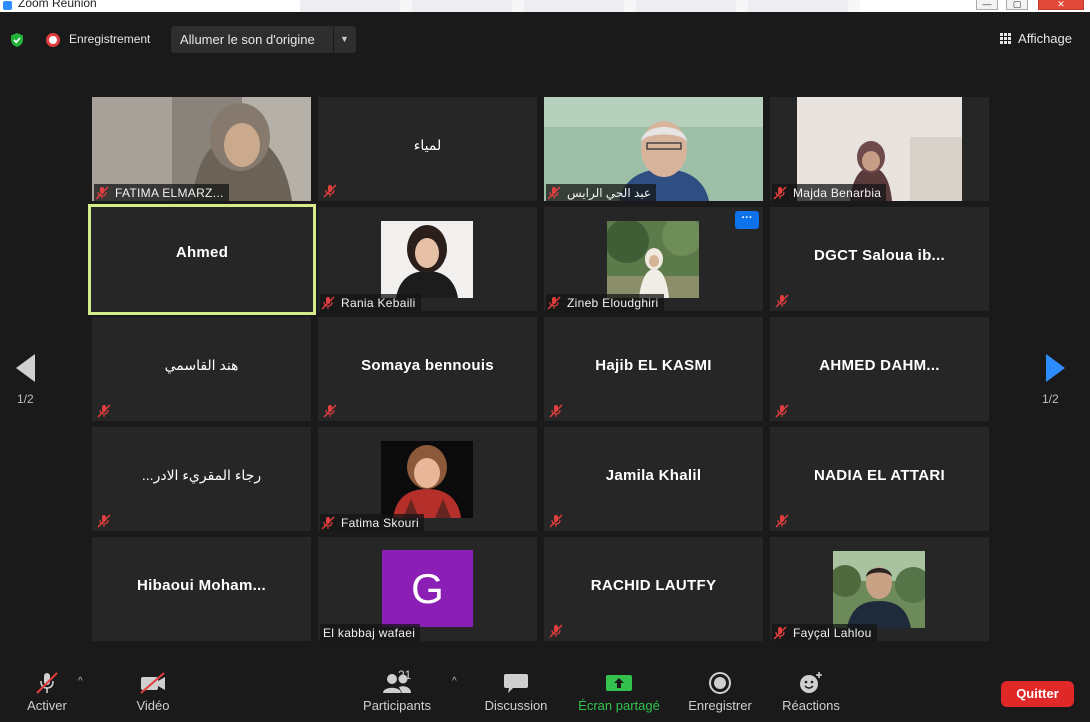  Describe the element at coordinates (201, 365) in the screenshot. I see `participant-name: هند القاسمي` at that location.